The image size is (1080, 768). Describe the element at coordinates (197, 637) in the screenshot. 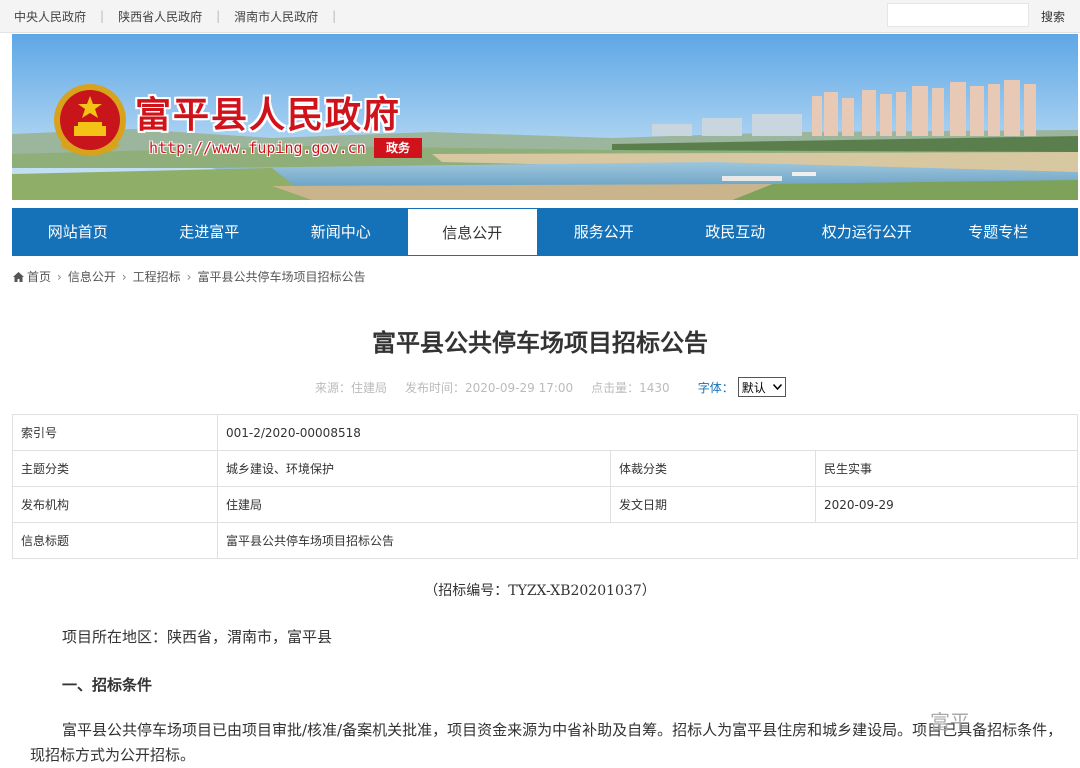

I see `project-location: 项目所在地区：陕西省，渭南市，富平县` at that location.